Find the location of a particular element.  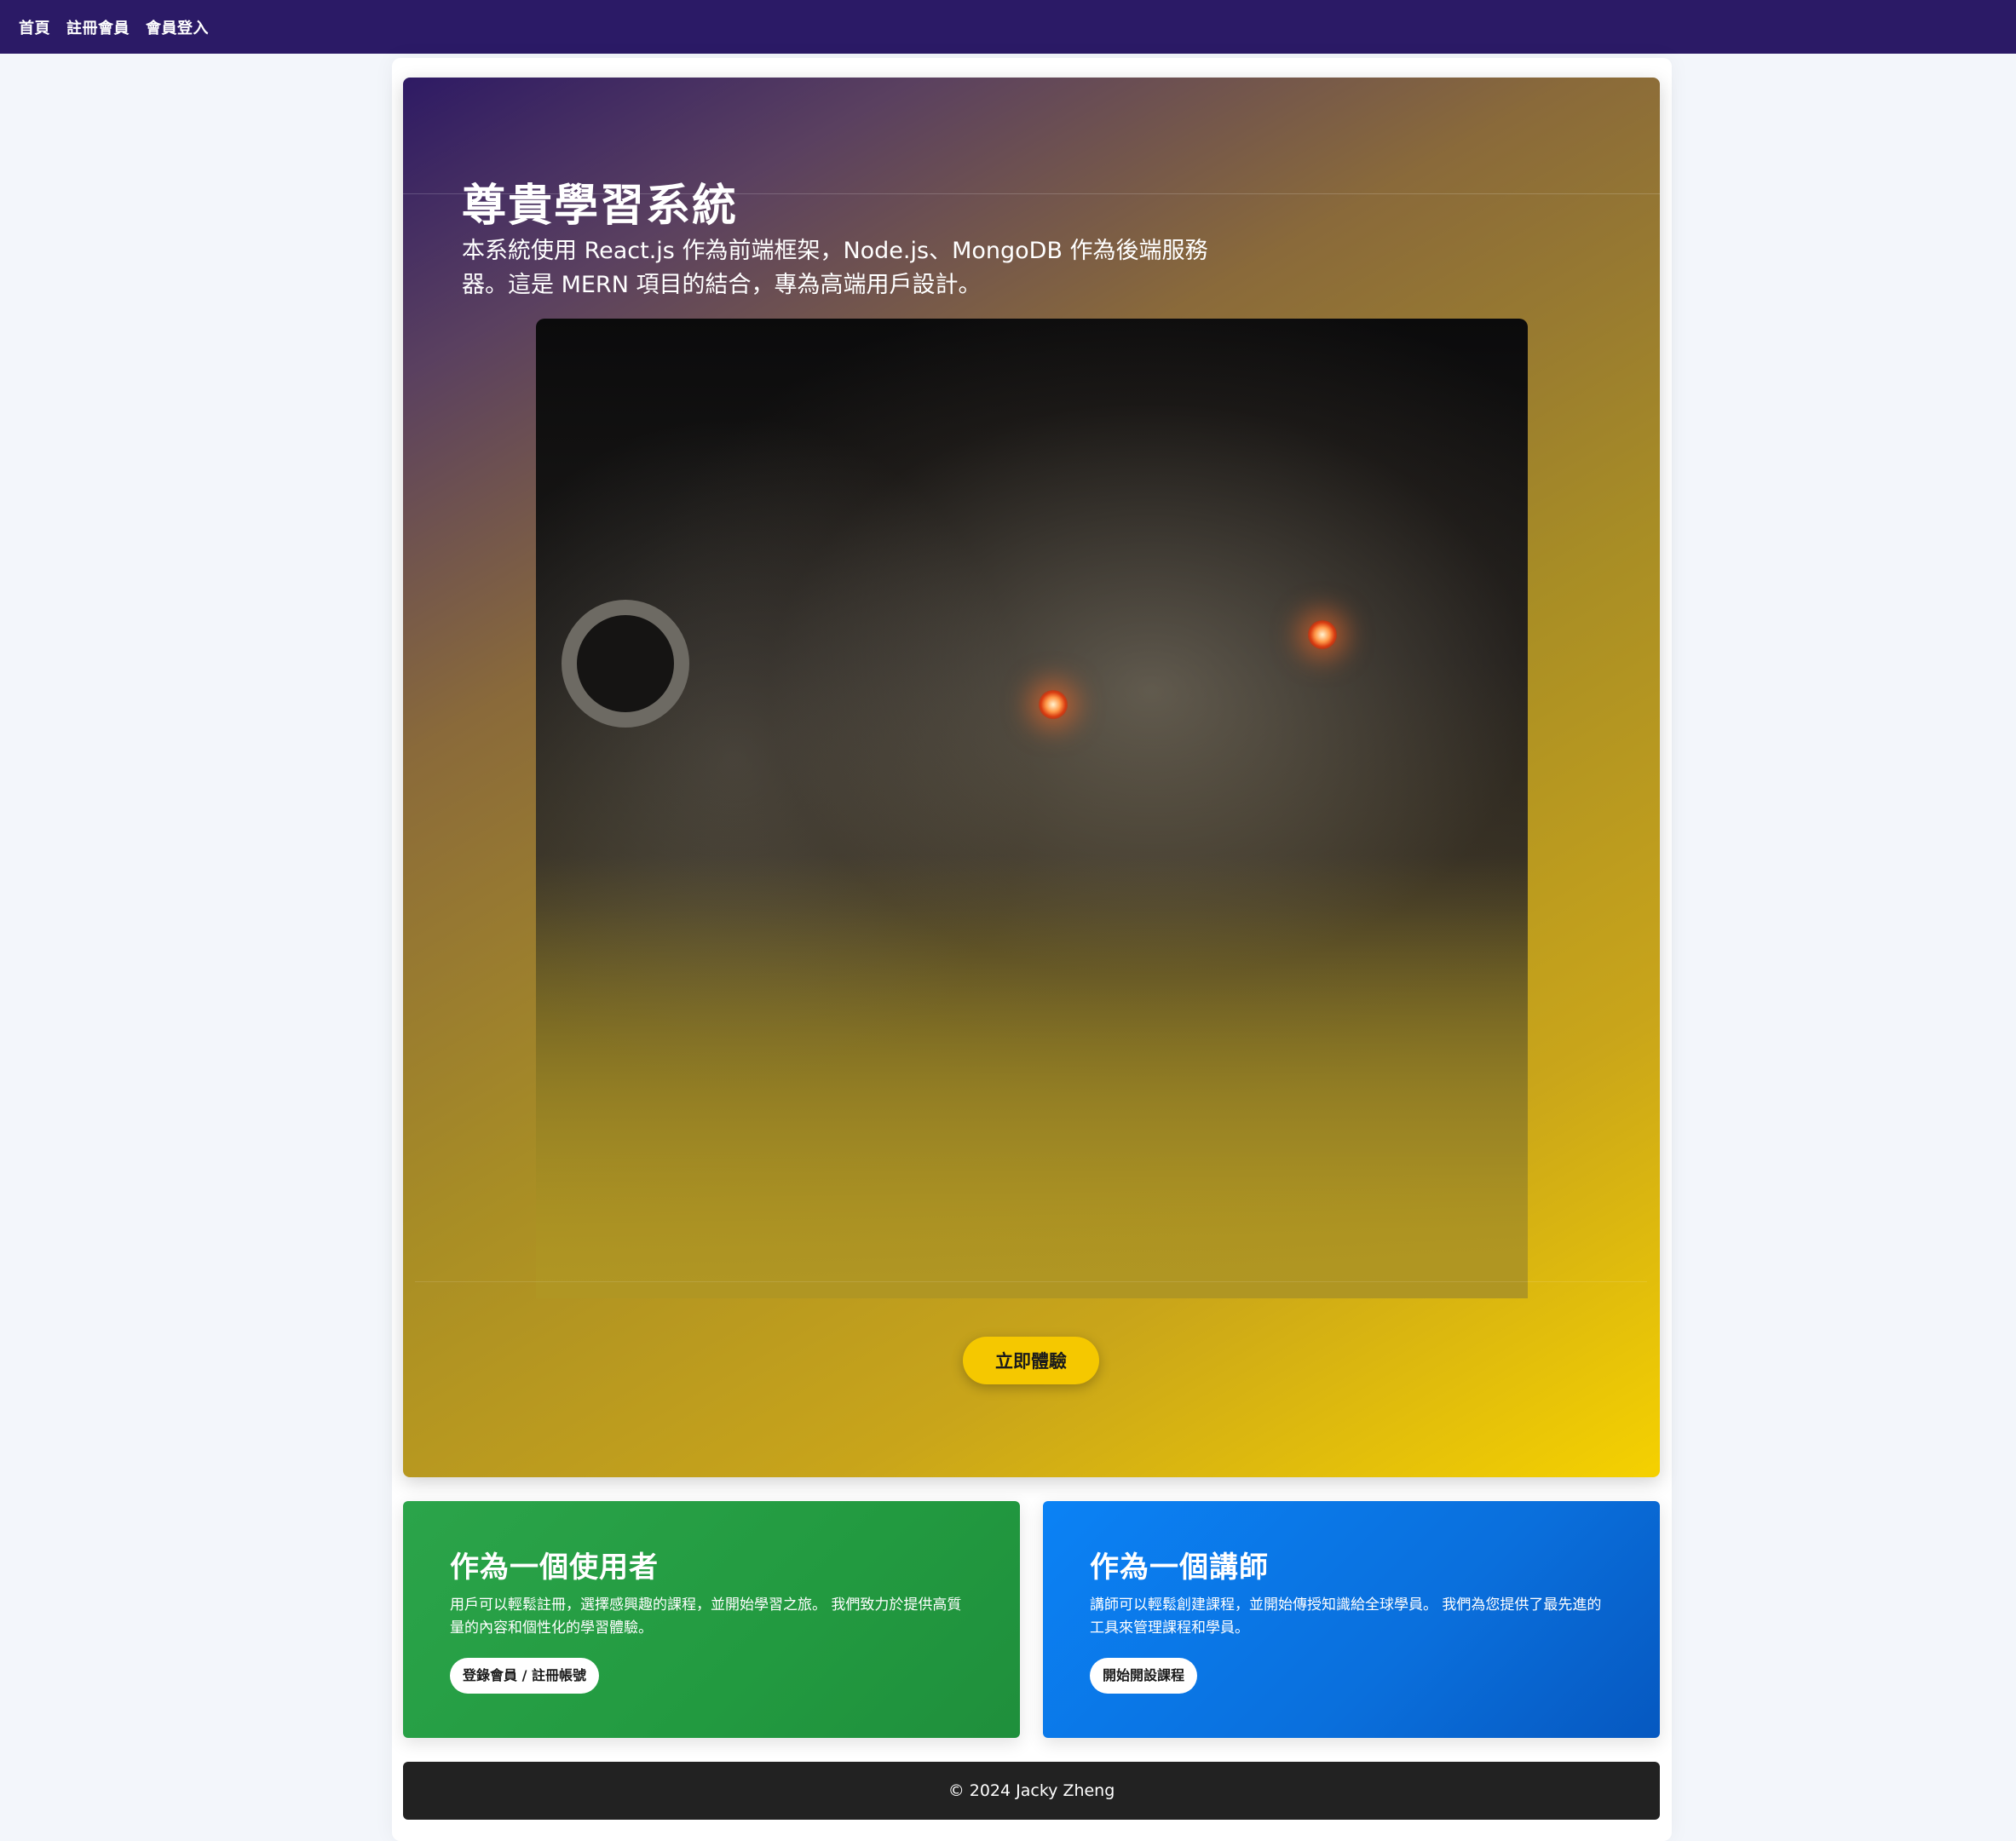

footer-copyright: © 2024 Jacky Zheng is located at coordinates (1031, 1791).